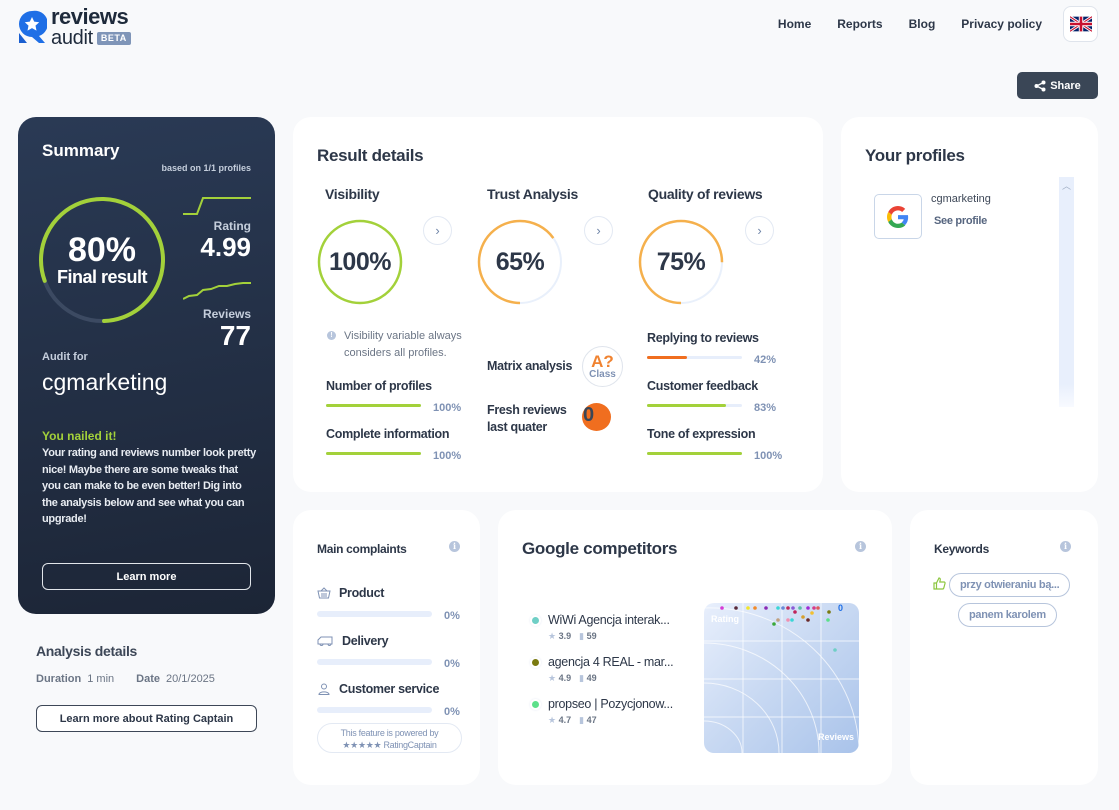 The width and height of the screenshot is (1119, 810). Describe the element at coordinates (148, 679) in the screenshot. I see `date-label: Date` at that location.